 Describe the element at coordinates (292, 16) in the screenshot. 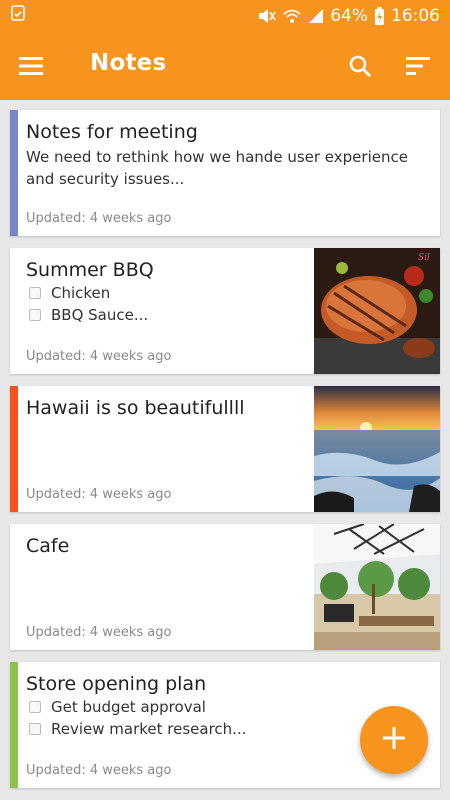

I see `wifi-icon` at that location.